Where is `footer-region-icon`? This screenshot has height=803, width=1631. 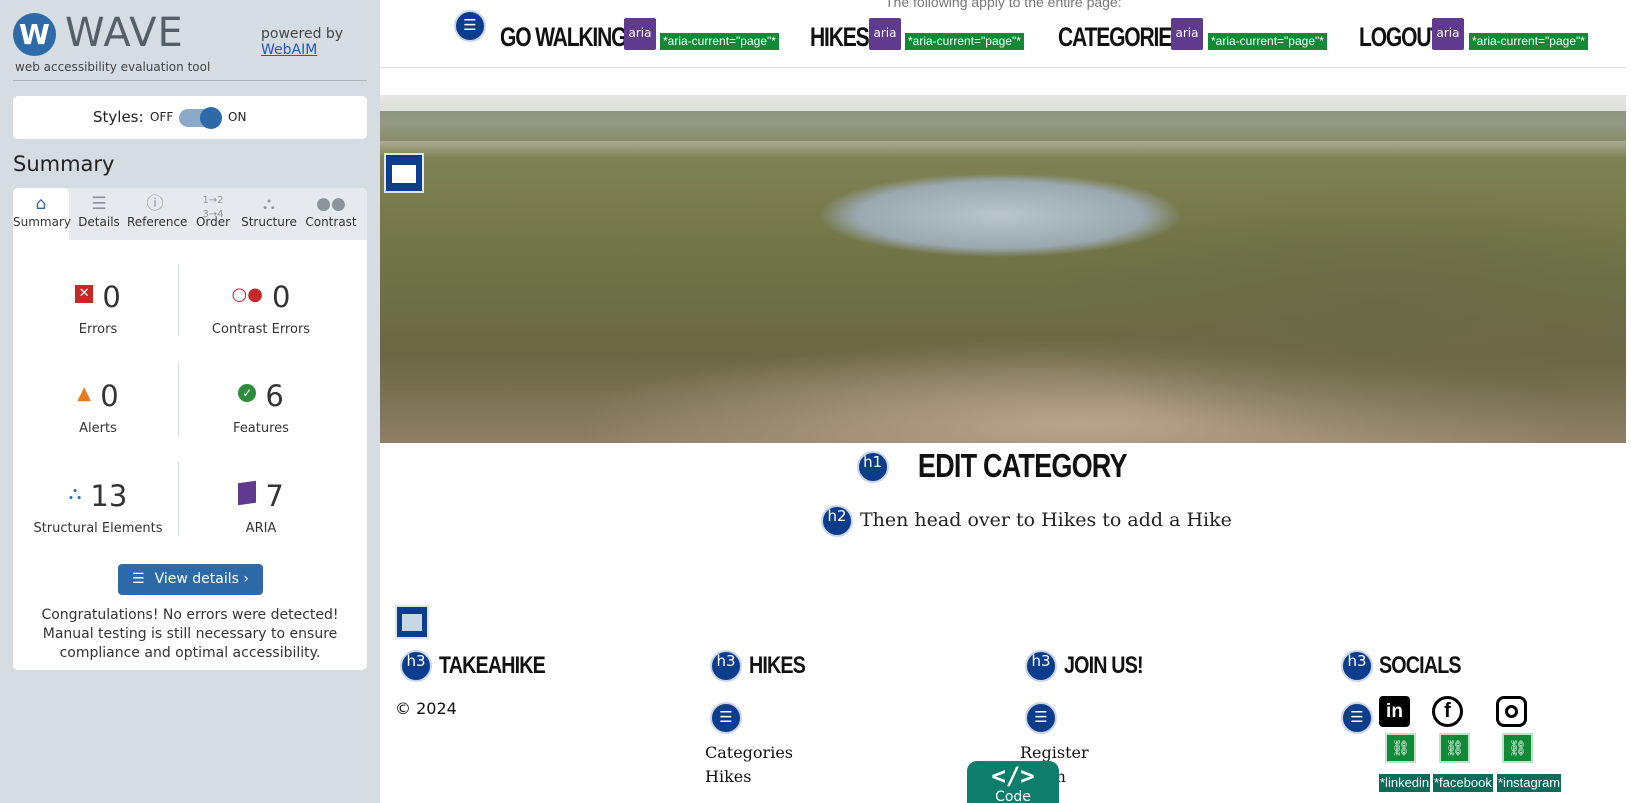 footer-region-icon is located at coordinates (412, 622).